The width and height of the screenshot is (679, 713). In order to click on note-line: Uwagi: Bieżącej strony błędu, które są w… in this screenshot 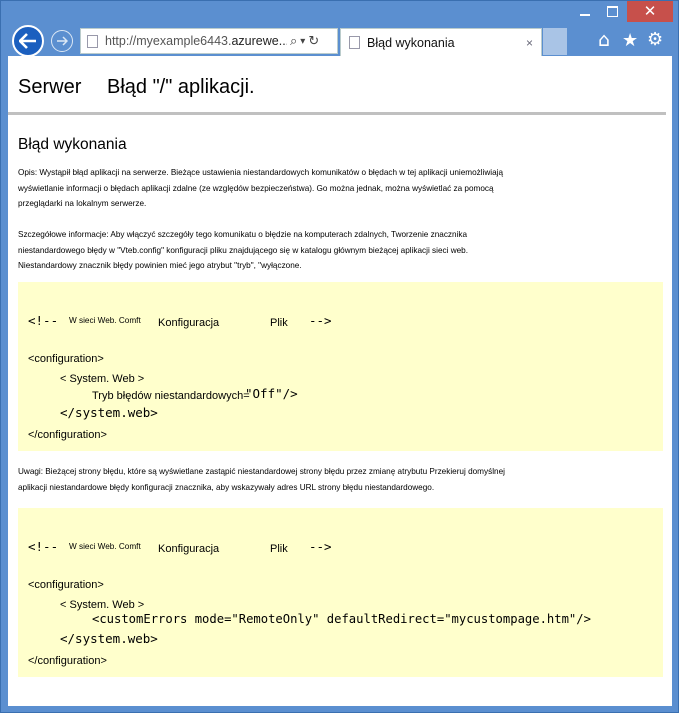, I will do `click(261, 471)`.